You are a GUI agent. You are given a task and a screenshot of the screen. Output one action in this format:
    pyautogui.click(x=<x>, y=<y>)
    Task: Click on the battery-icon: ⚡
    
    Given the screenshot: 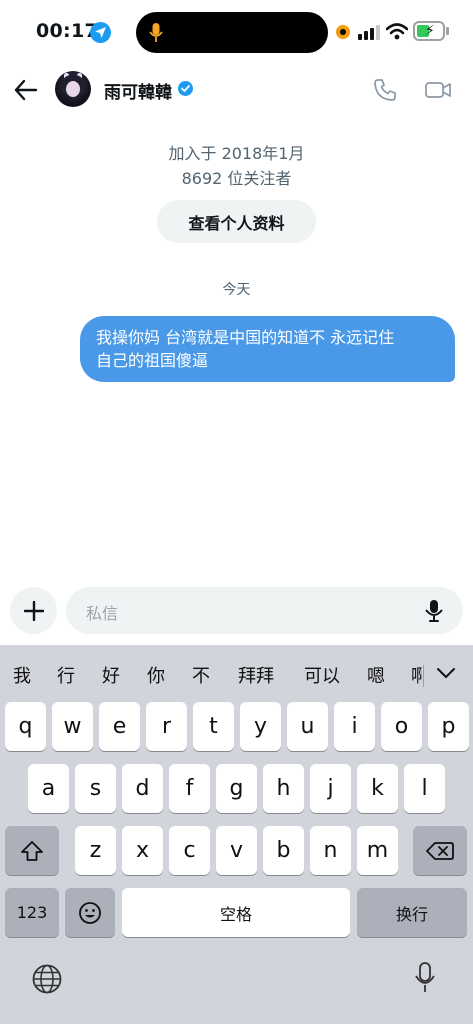 What is the action you would take?
    pyautogui.click(x=429, y=31)
    